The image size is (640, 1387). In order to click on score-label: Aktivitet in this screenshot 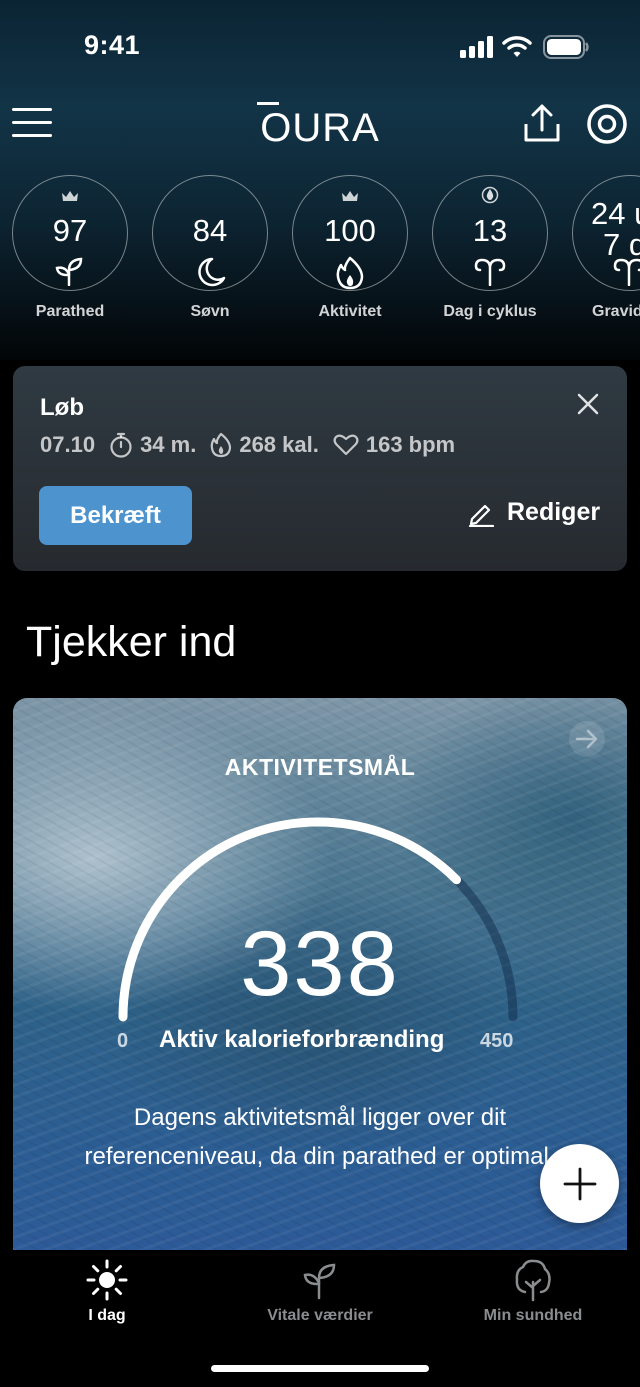, I will do `click(350, 311)`.